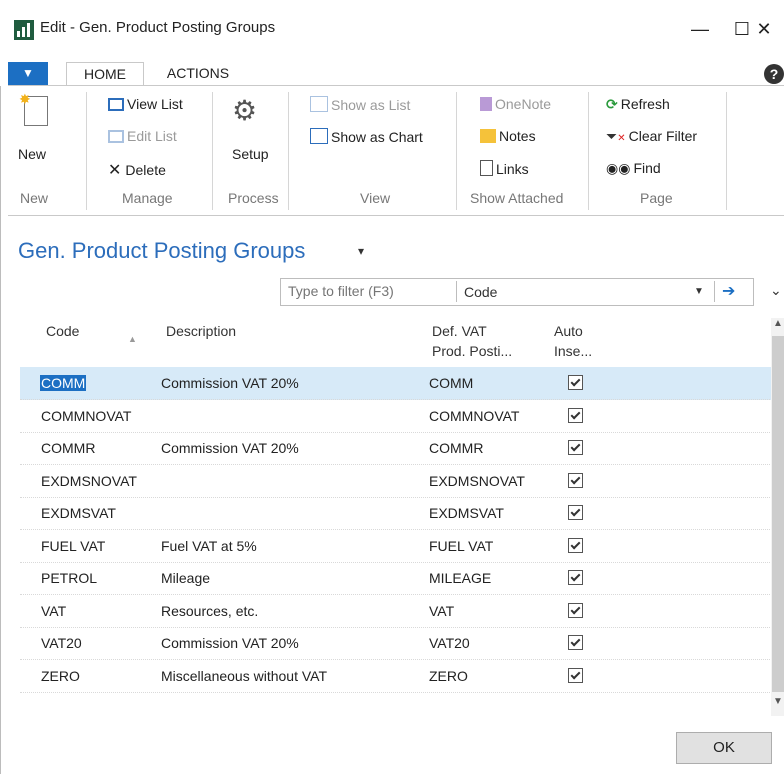 The width and height of the screenshot is (784, 774). Describe the element at coordinates (448, 676) in the screenshot. I see `cell-def-vat-prod-posting-group: ZERO` at that location.